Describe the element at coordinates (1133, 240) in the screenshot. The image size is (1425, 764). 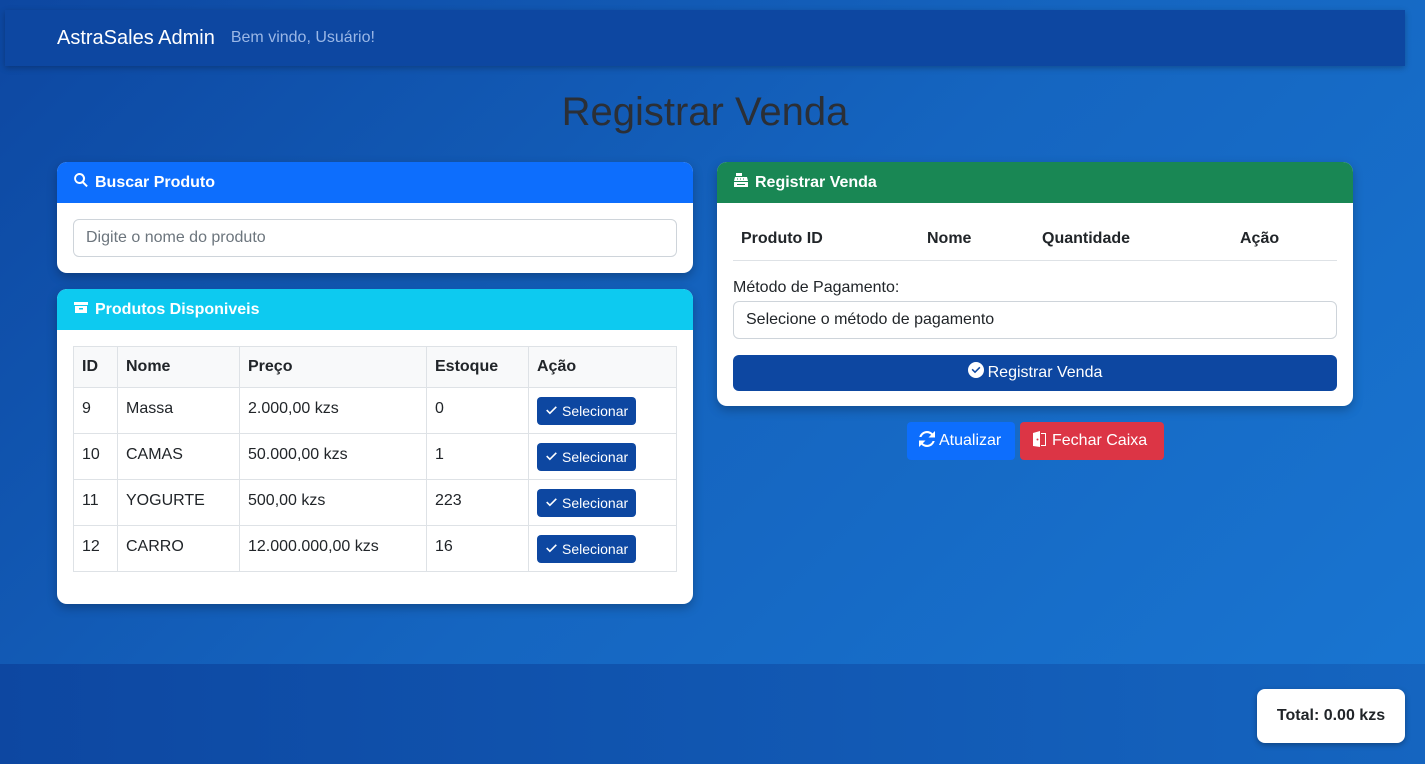
I see `column-header-quantidade: Quantidade` at that location.